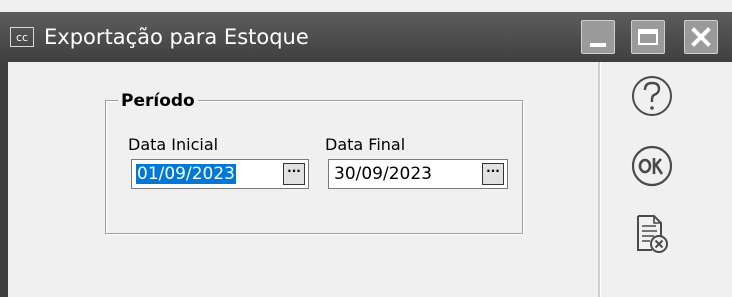 The image size is (732, 297). What do you see at coordinates (22, 37) in the screenshot?
I see `app-icon: cc` at bounding box center [22, 37].